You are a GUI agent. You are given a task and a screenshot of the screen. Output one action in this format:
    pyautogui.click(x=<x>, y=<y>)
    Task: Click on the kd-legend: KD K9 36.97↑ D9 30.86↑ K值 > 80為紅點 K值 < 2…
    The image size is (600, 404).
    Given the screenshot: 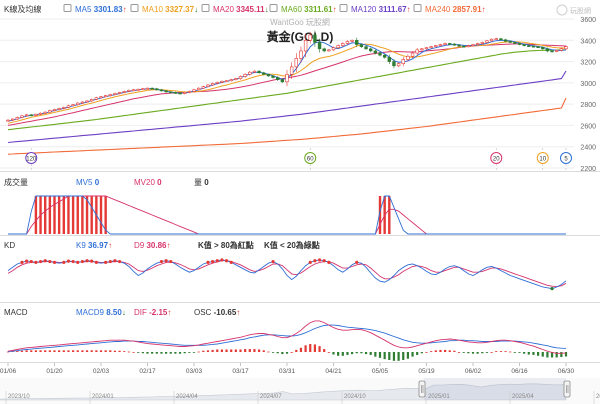 What is the action you would take?
    pyautogui.click(x=162, y=245)
    